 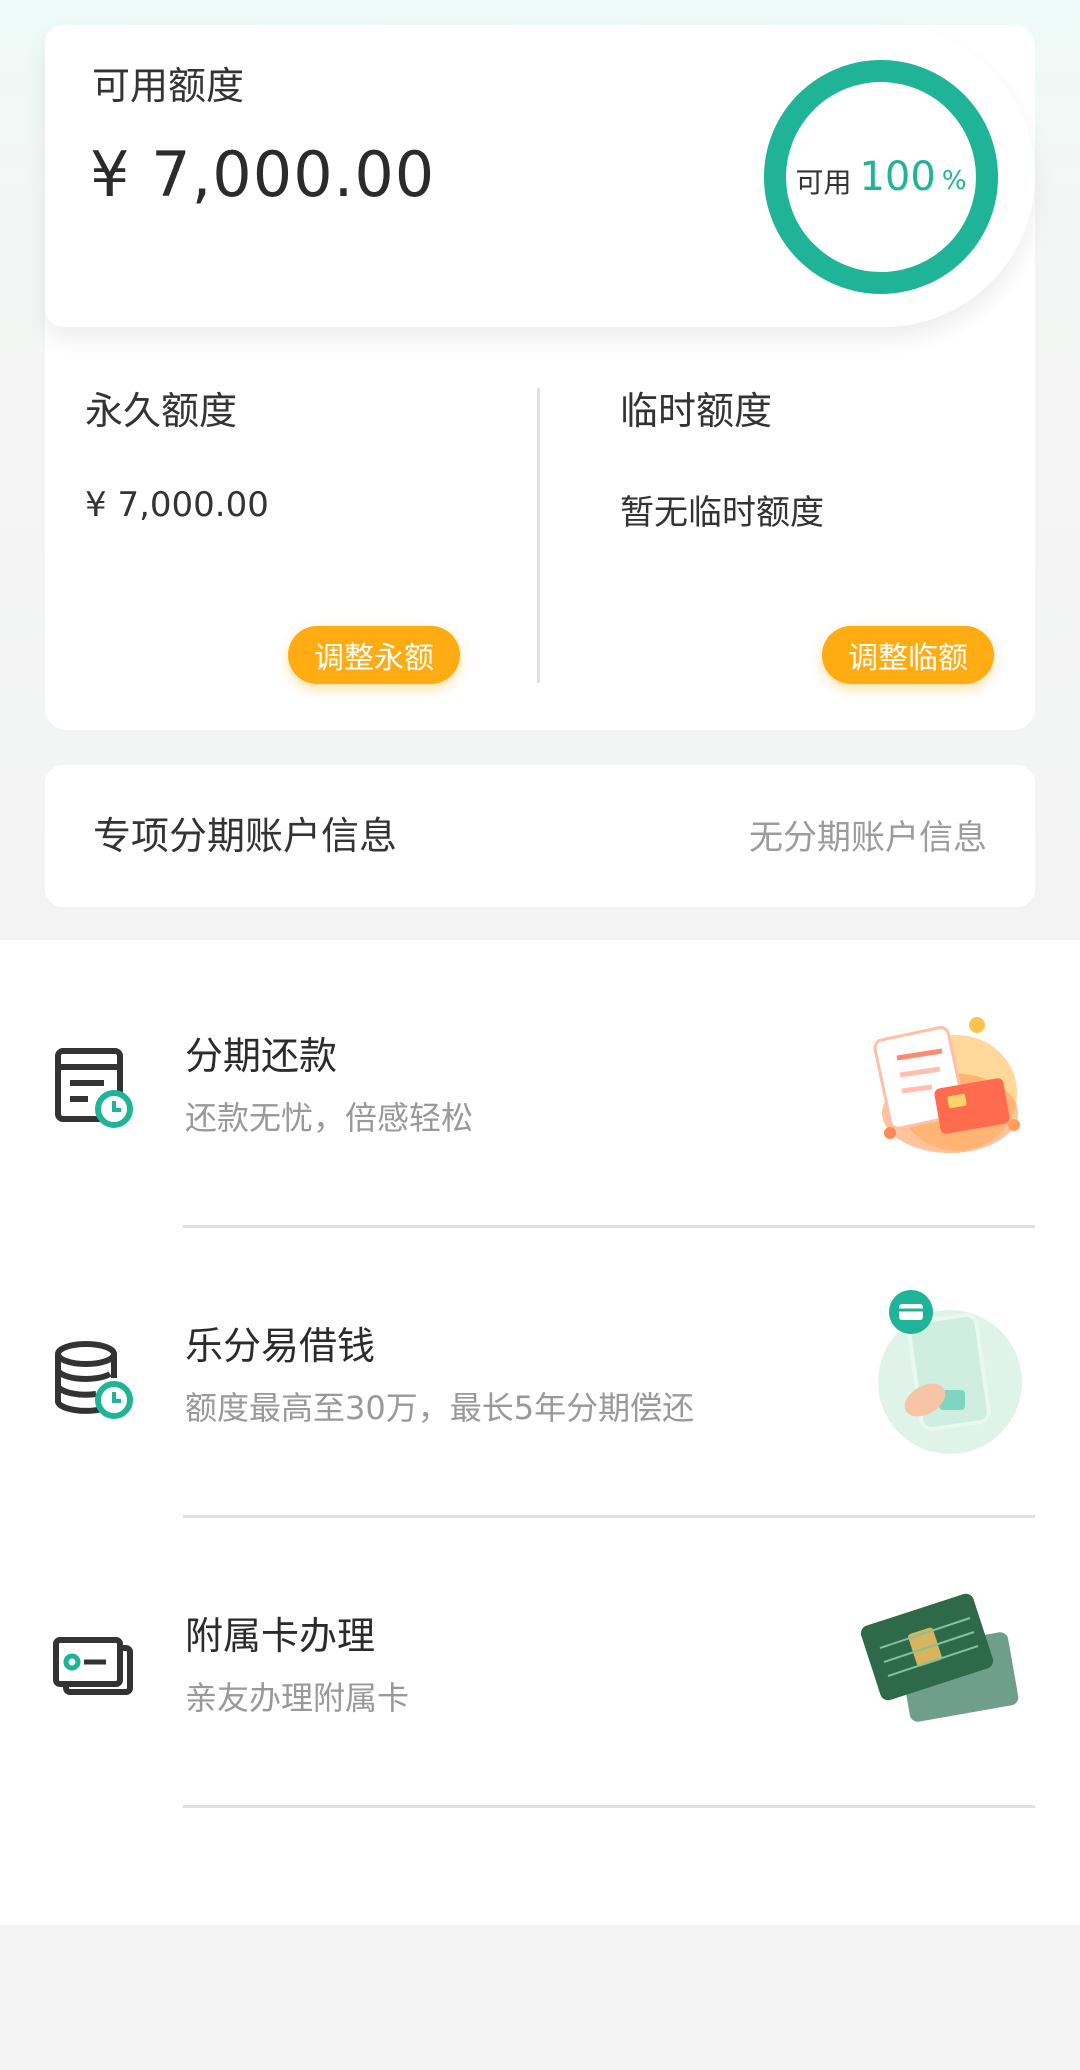 I want to click on limit-divider, so click(x=538, y=535).